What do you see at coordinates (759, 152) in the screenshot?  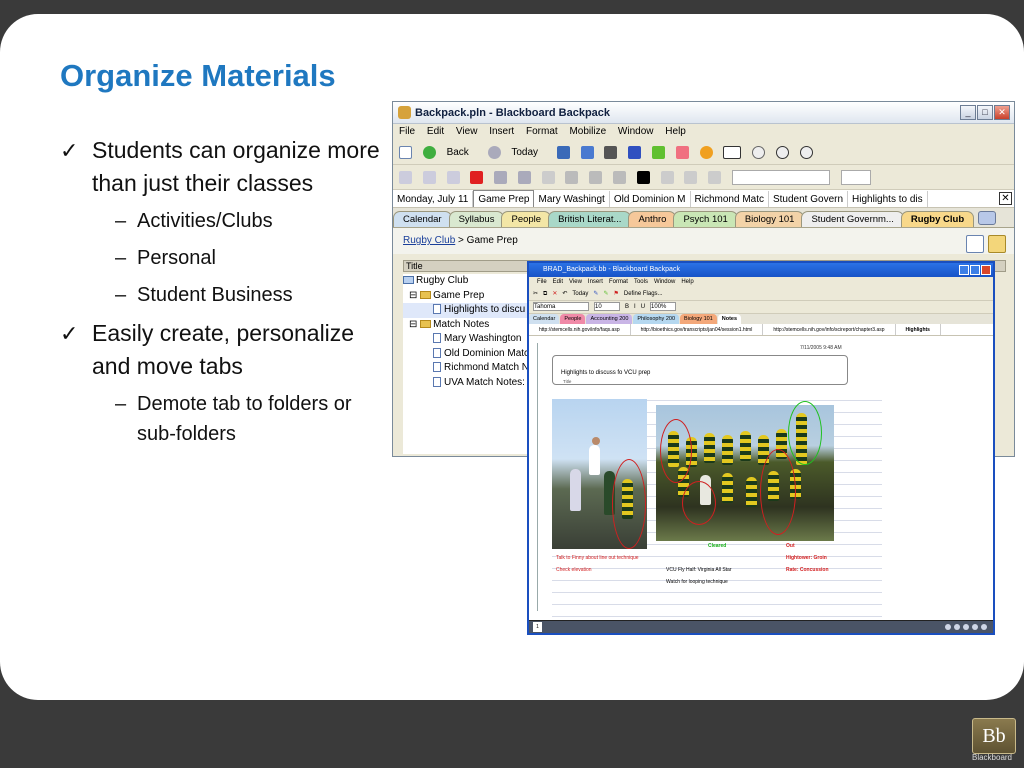 I see `move-icon` at bounding box center [759, 152].